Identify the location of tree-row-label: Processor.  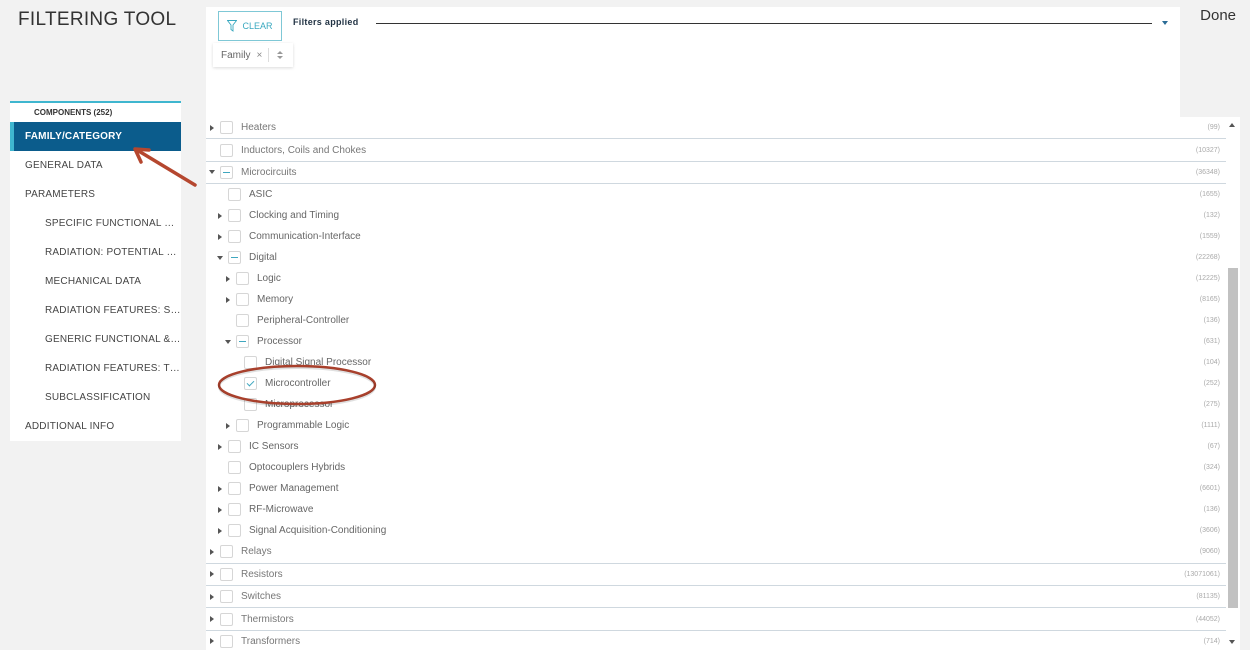
(279, 341).